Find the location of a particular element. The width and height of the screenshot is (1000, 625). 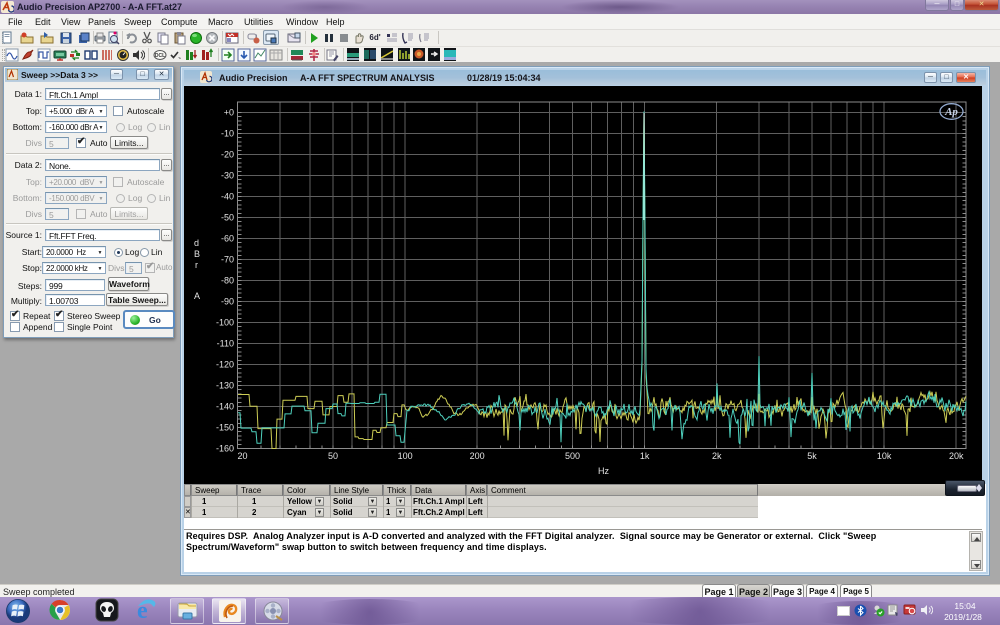

svg-text: 100 is located at coordinates (405, 456).